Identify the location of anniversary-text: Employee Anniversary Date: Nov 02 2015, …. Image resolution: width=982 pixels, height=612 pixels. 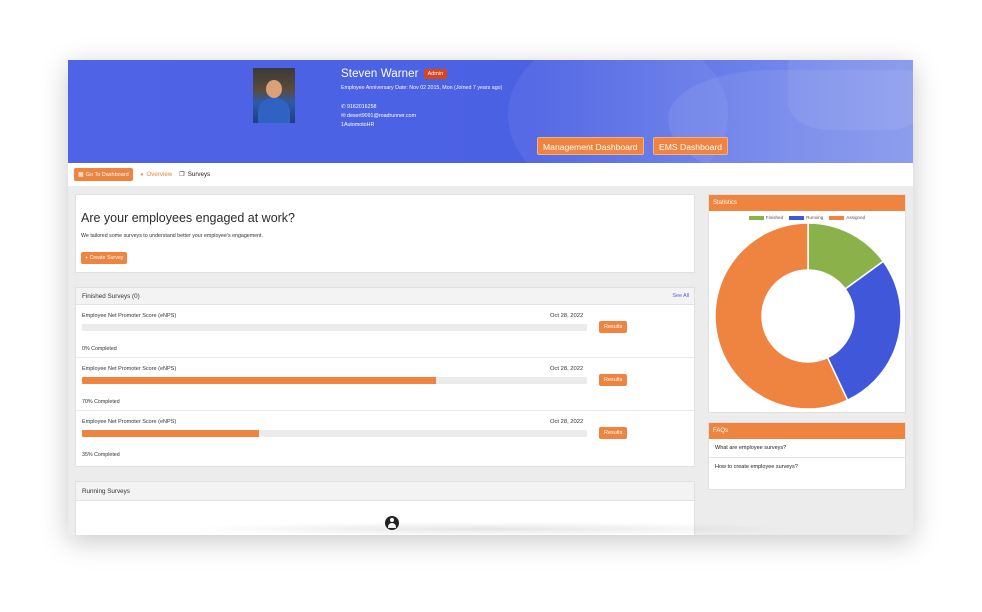
(422, 88).